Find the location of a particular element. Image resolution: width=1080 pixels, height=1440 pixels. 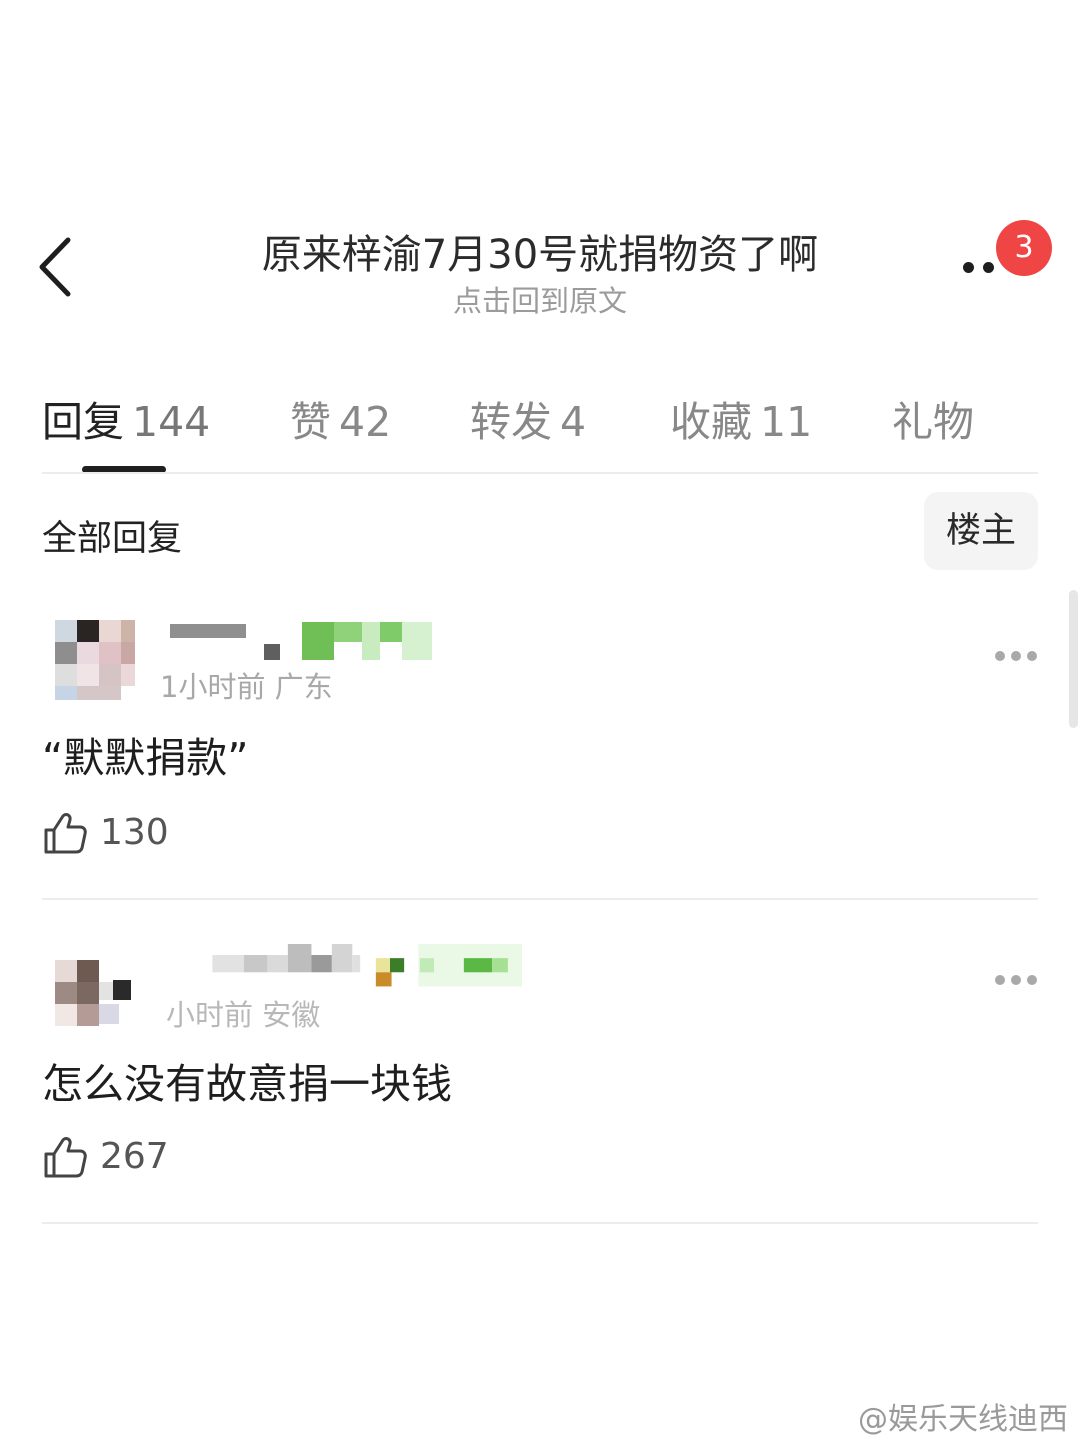

all-replies-heading: 全部回复 is located at coordinates (112, 539).